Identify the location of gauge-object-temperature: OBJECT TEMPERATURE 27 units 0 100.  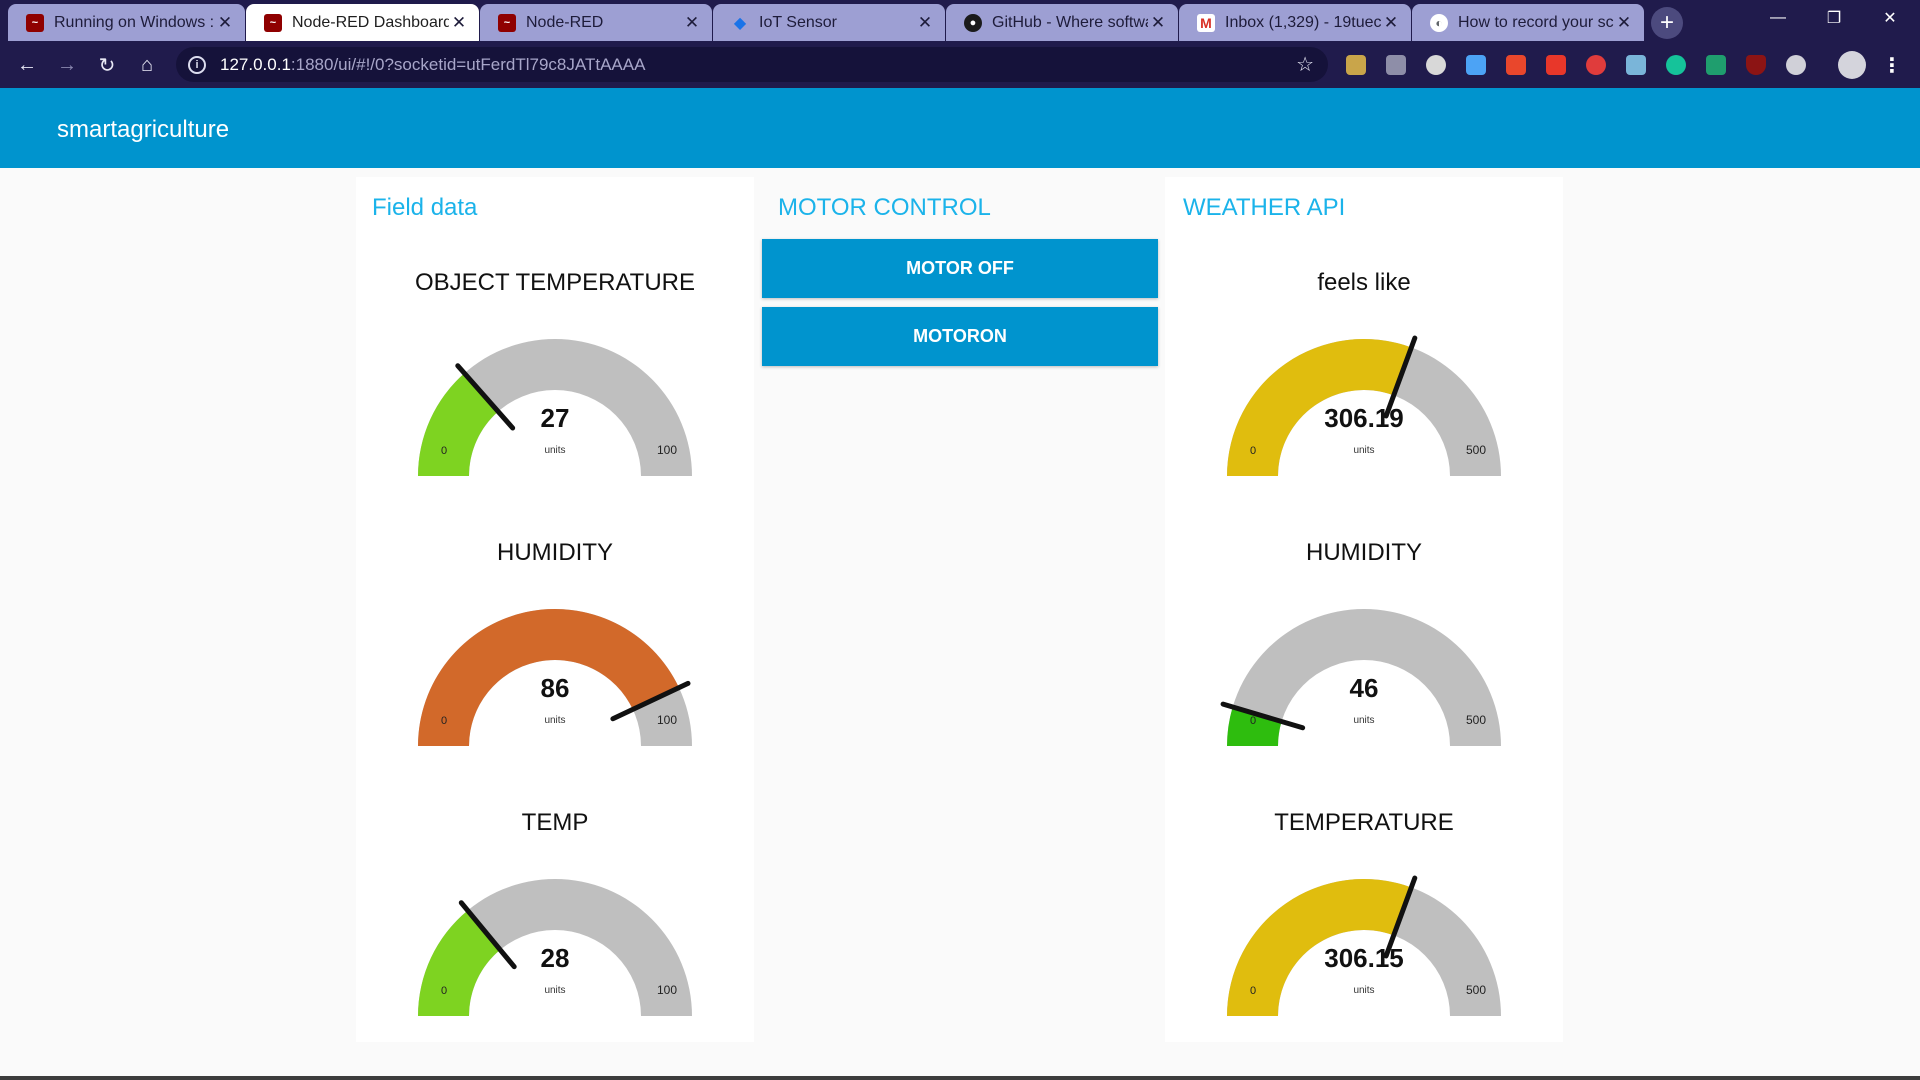
(555, 374).